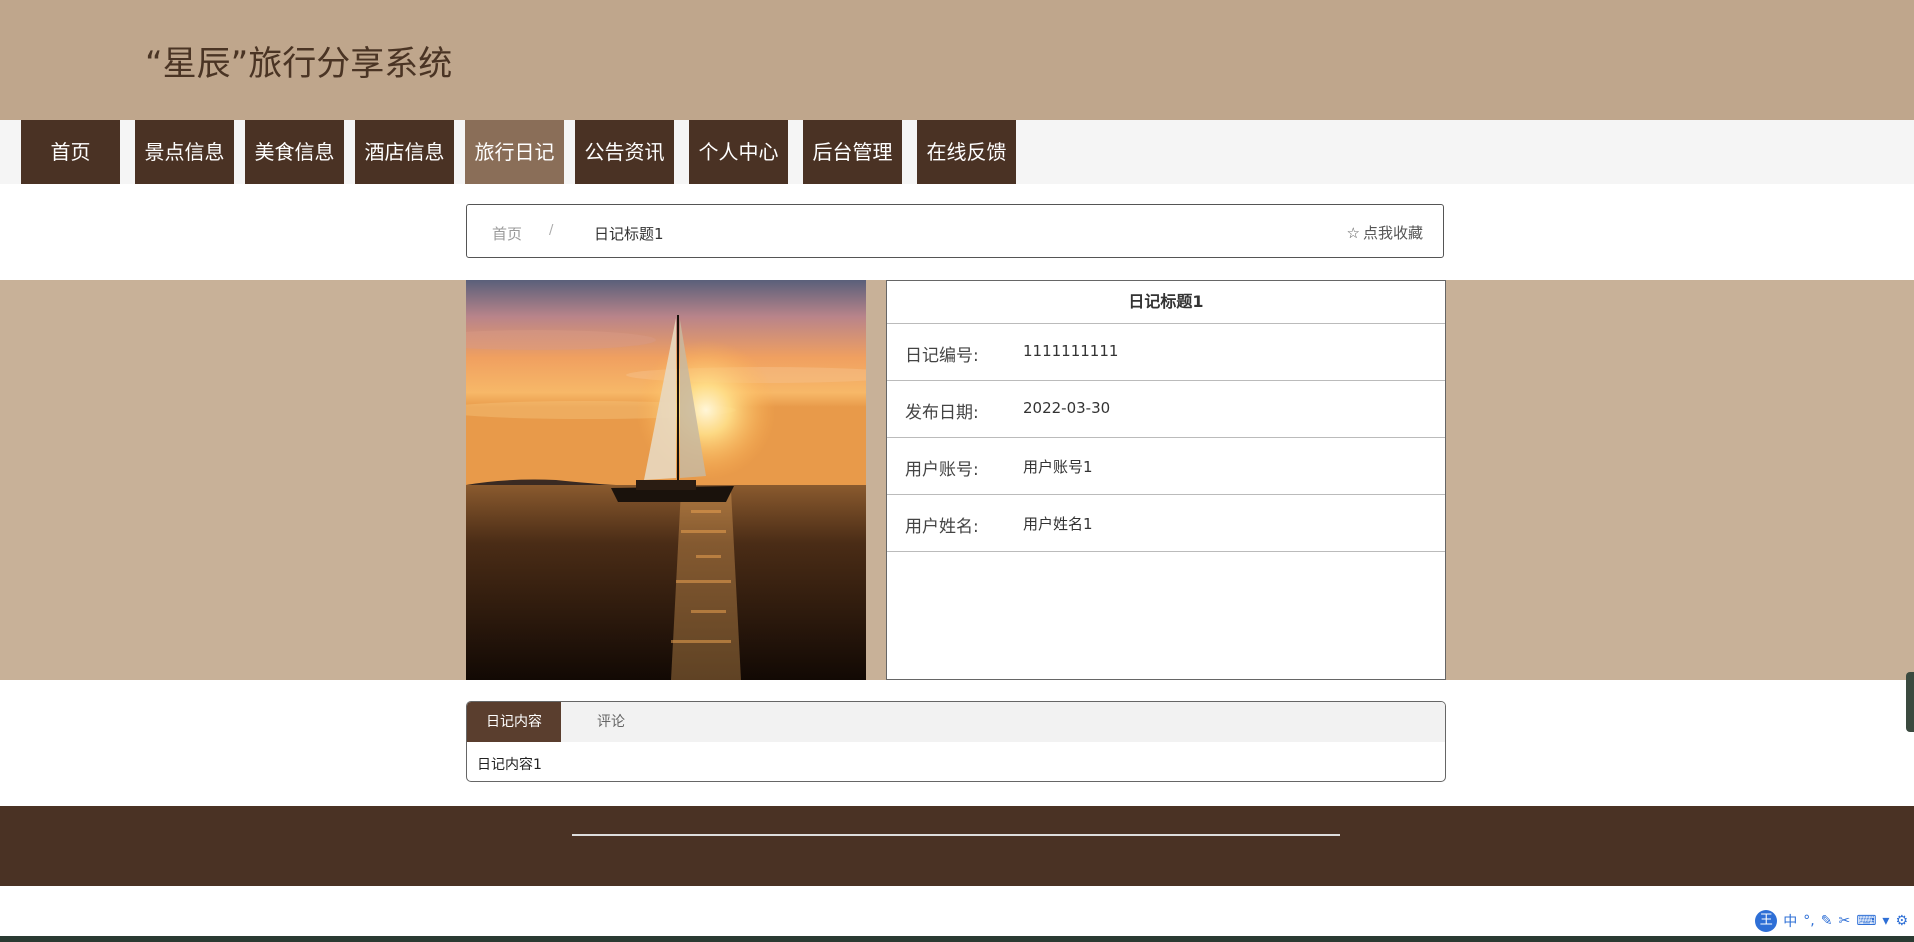 The width and height of the screenshot is (1914, 942). Describe the element at coordinates (404, 152) in the screenshot. I see `nav-item-hotels: 酒店信息` at that location.